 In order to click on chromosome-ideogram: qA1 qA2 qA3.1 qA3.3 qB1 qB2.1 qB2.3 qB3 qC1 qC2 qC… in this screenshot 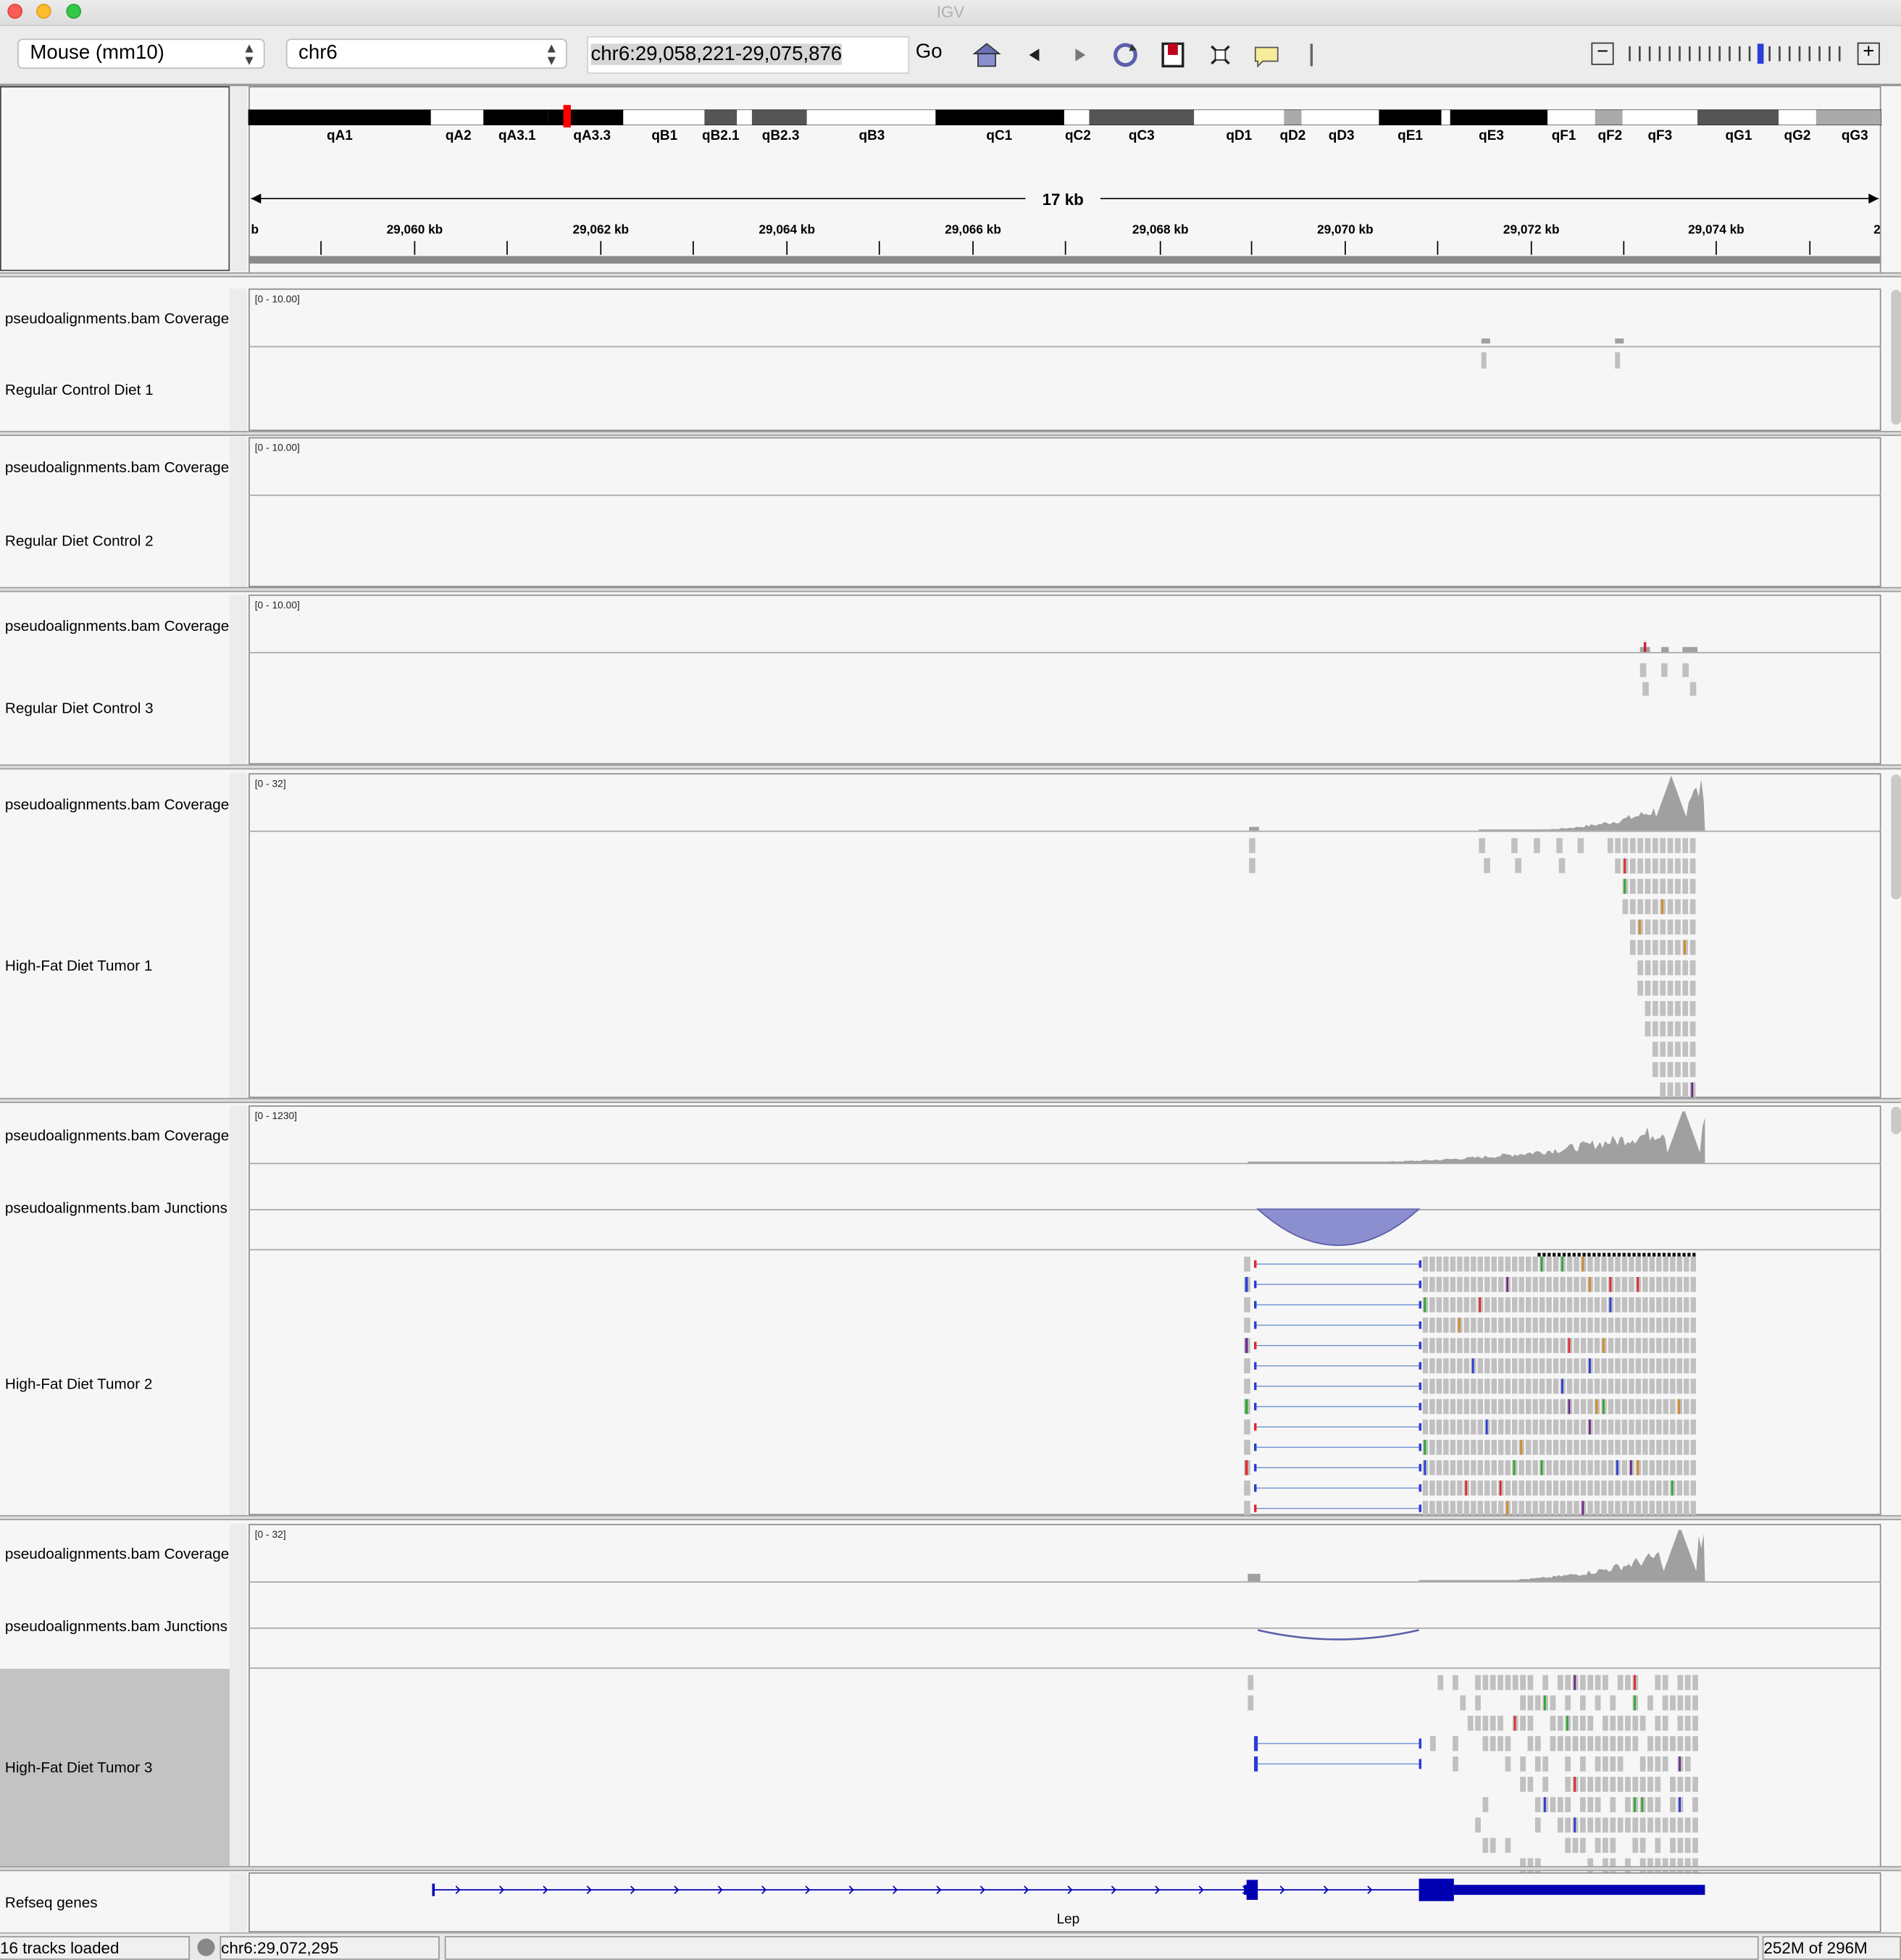, I will do `click(1065, 127)`.